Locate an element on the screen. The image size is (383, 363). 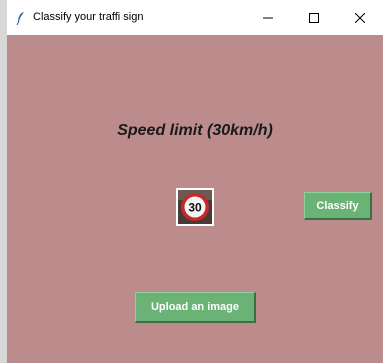
close-icon is located at coordinates (360, 17).